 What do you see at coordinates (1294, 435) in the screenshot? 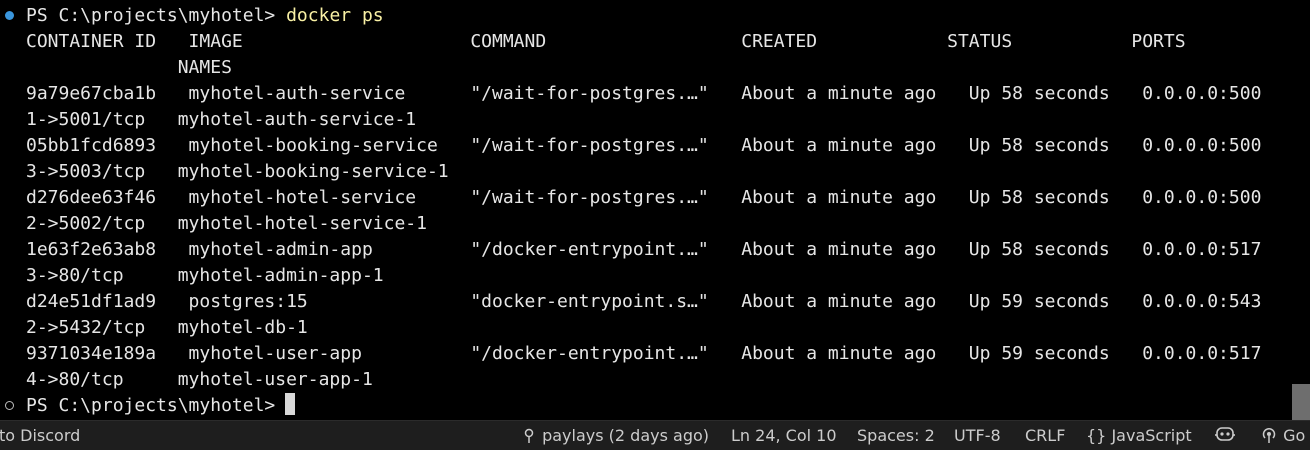
I see `go-live-label: Go` at bounding box center [1294, 435].